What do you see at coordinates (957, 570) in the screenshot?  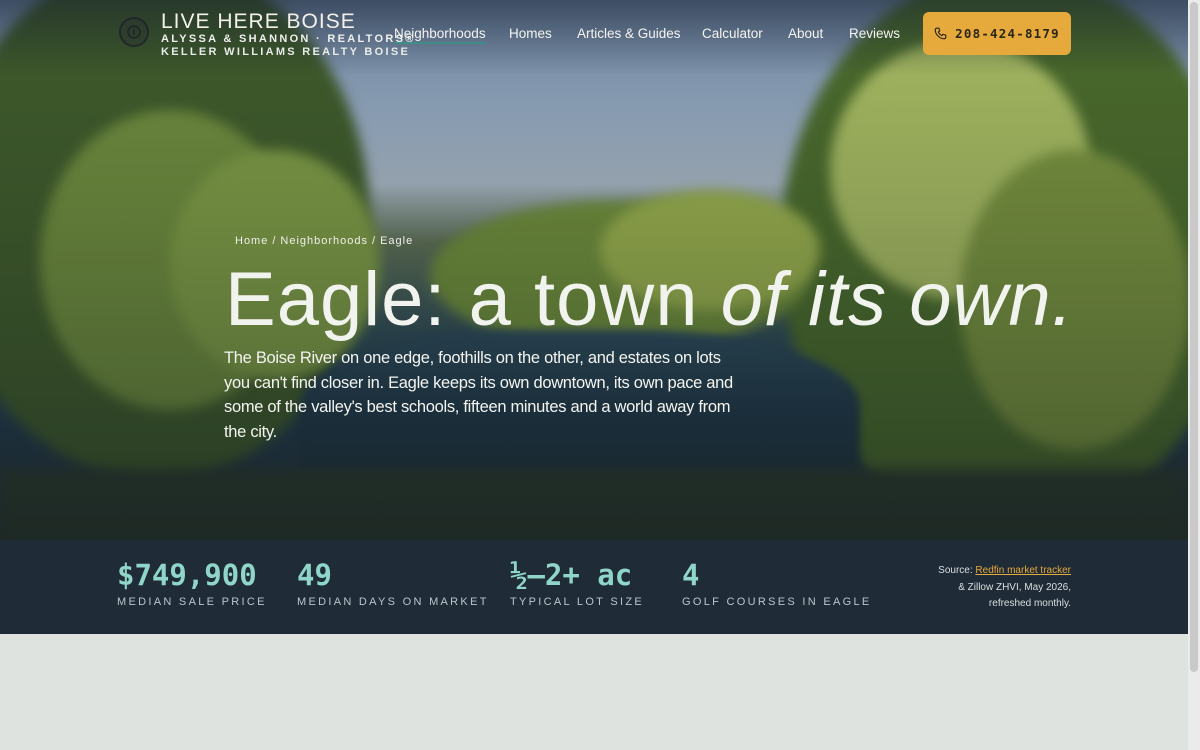 I see `source-prefix: Source:` at bounding box center [957, 570].